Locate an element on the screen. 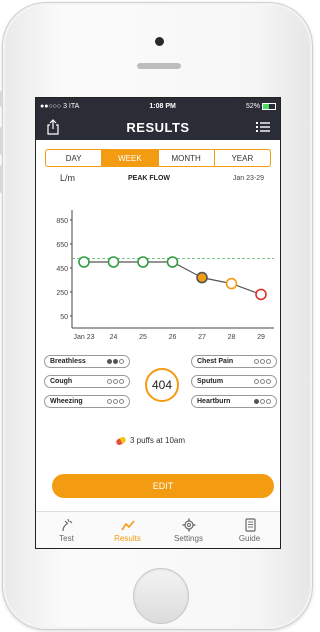  symptom-sputum: Sputum is located at coordinates (234, 381).